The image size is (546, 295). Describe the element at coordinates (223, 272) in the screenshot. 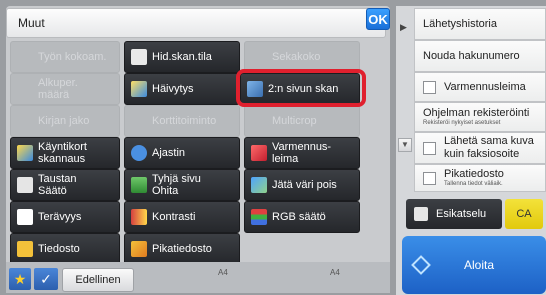

I see `tray-size-left: A4` at that location.